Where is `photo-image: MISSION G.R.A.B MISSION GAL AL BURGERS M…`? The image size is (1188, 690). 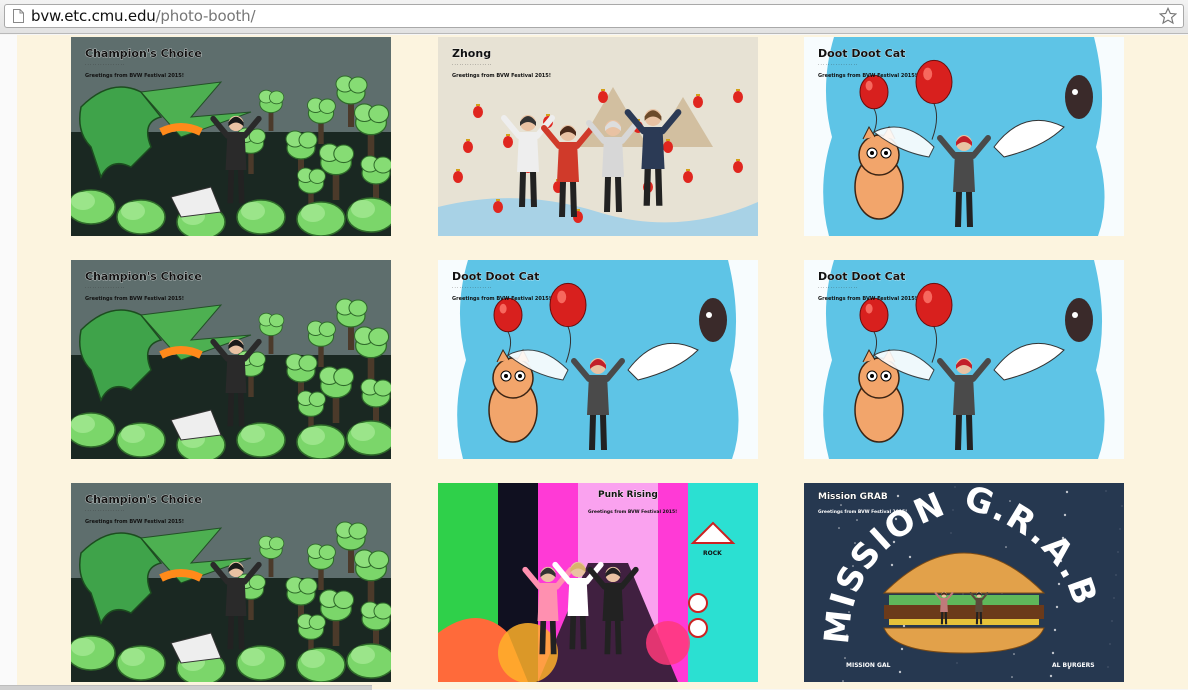
photo-image: MISSION G.R.A.B MISSION GAL AL BURGERS M… is located at coordinates (964, 582).